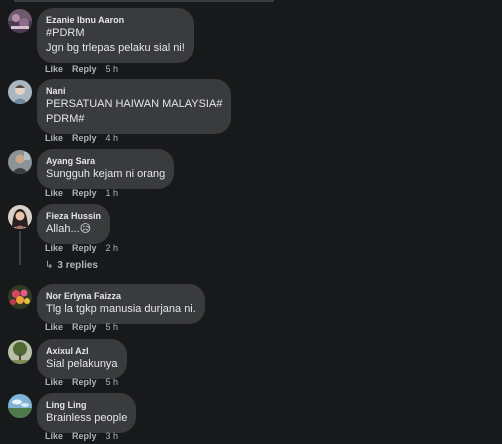 This screenshot has width=502, height=444. I want to click on profile-photo-tree-icon, so click(20, 352).